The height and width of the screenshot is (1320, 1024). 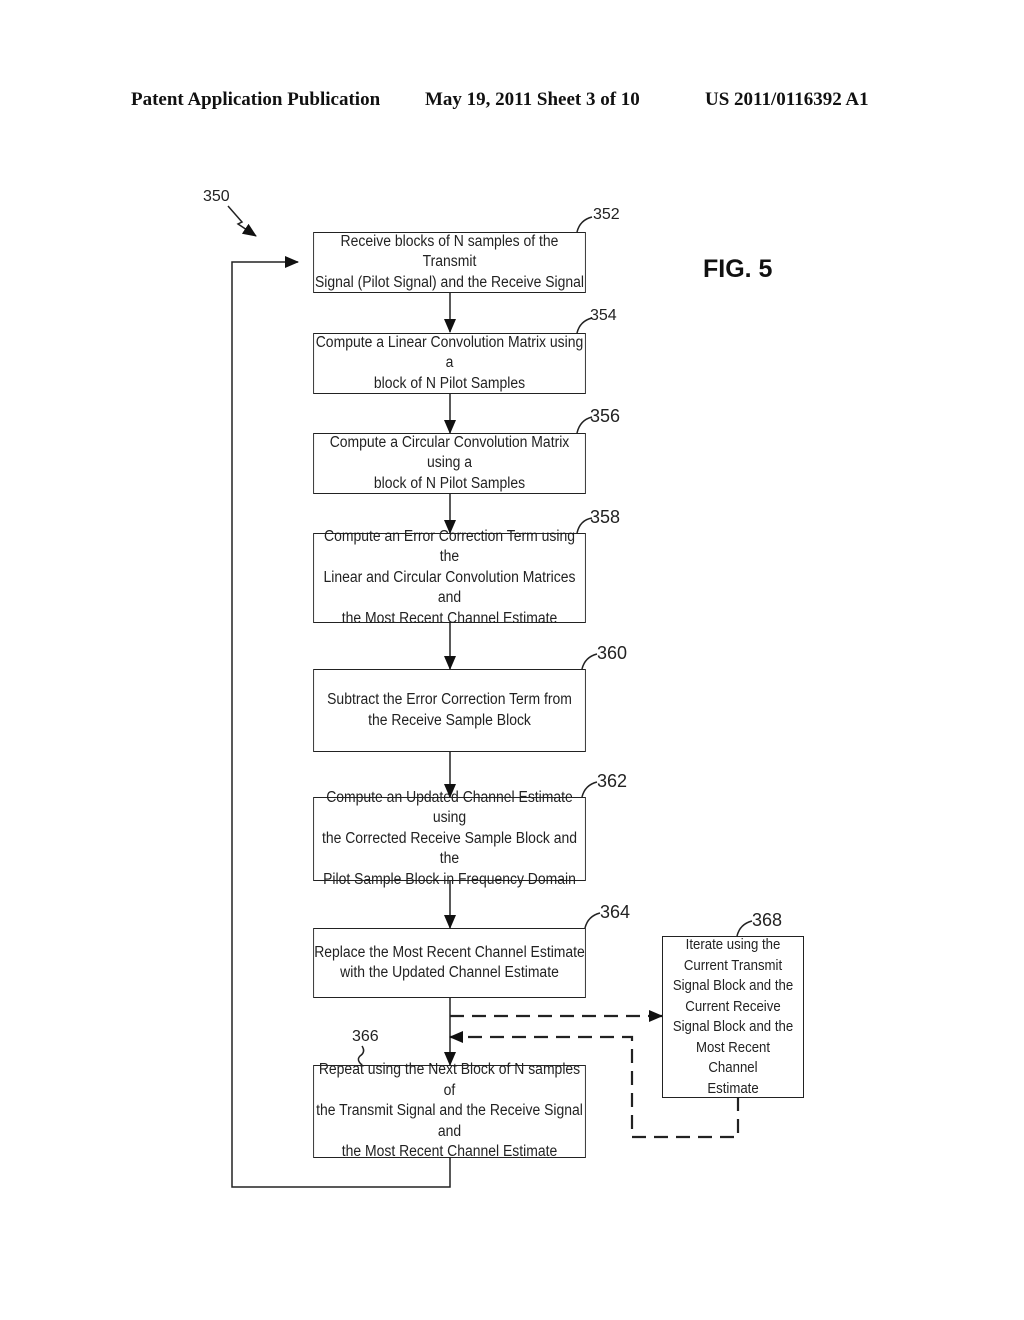 What do you see at coordinates (605, 517) in the screenshot?
I see `ref-358: 358` at bounding box center [605, 517].